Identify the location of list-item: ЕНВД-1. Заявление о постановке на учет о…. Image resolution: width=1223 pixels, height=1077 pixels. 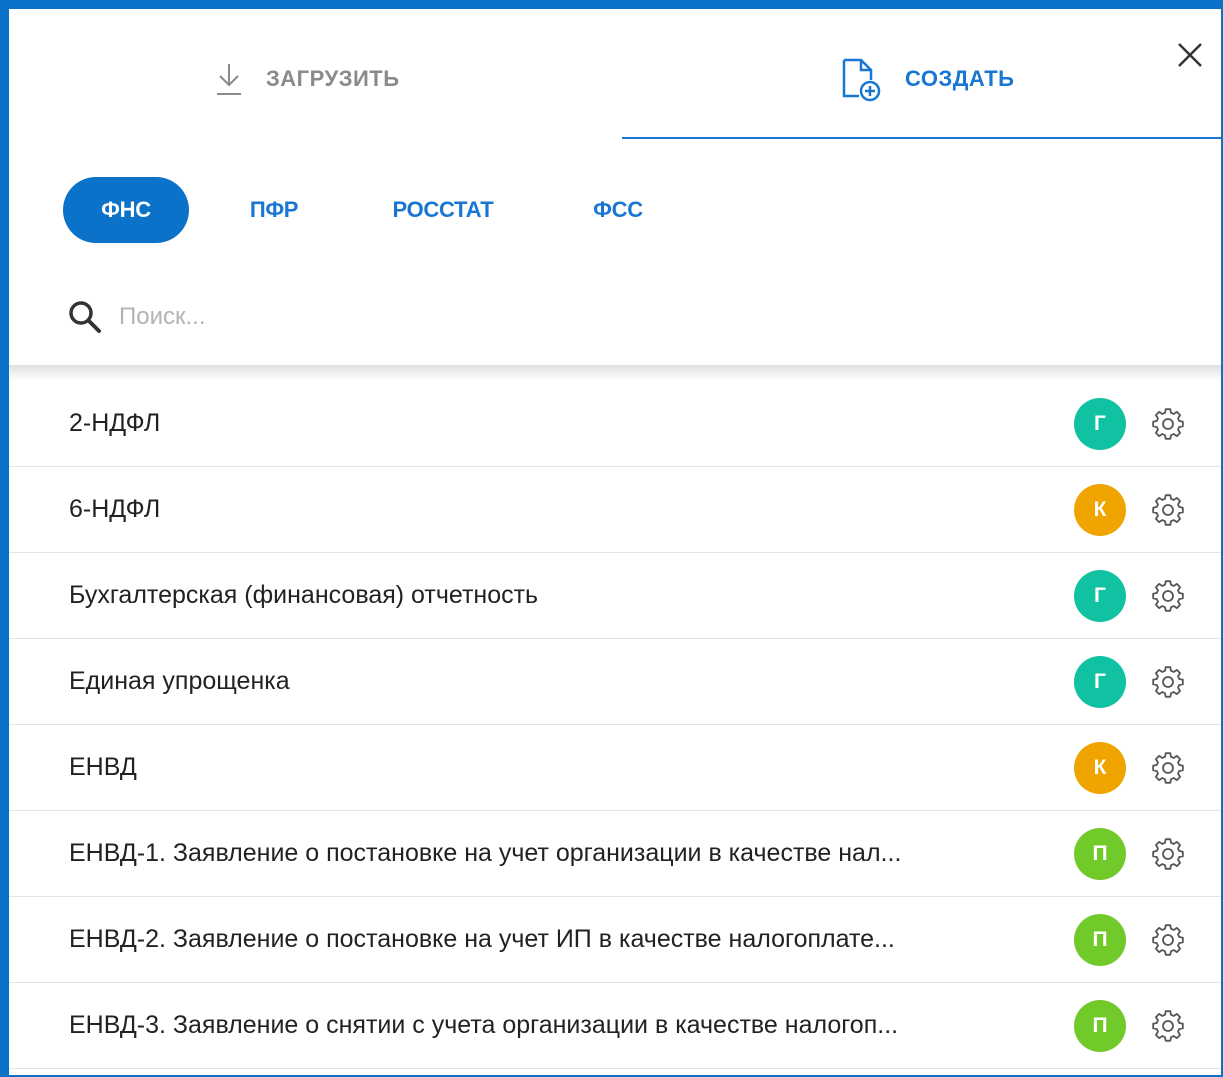
(615, 854).